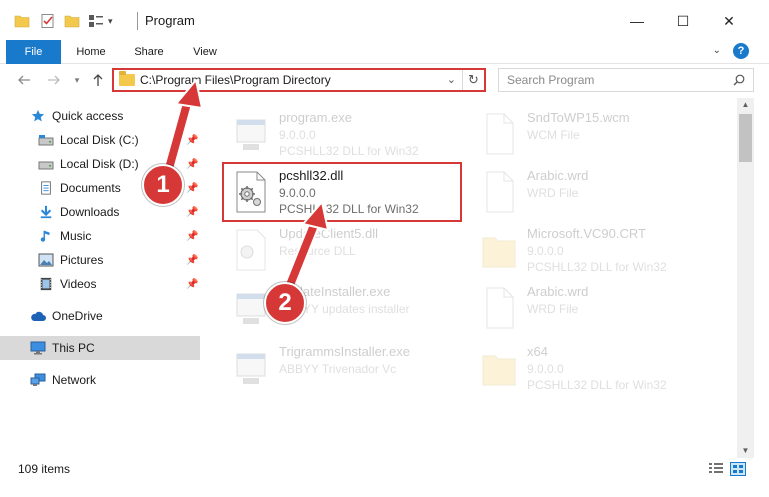 The height and width of the screenshot is (497, 769). What do you see at coordinates (149, 52) in the screenshot?
I see `tab-share: Share` at bounding box center [149, 52].